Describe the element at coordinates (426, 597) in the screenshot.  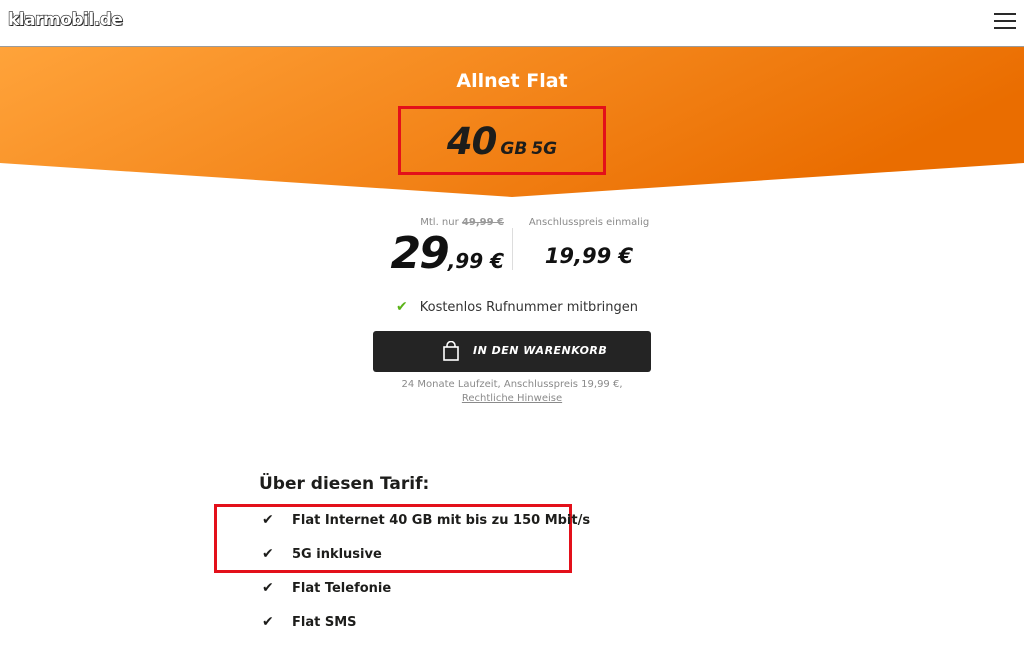
I see `list-item: ✔ Flat Telefonie` at that location.